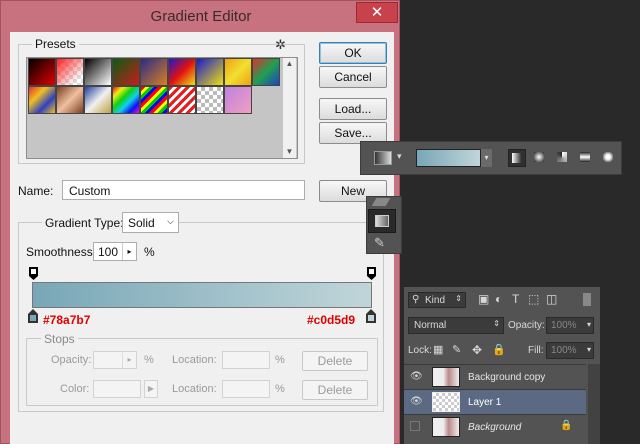 Image resolution: width=640 pixels, height=444 pixels. I want to click on scroll-up-icon: ▲, so click(289, 64).